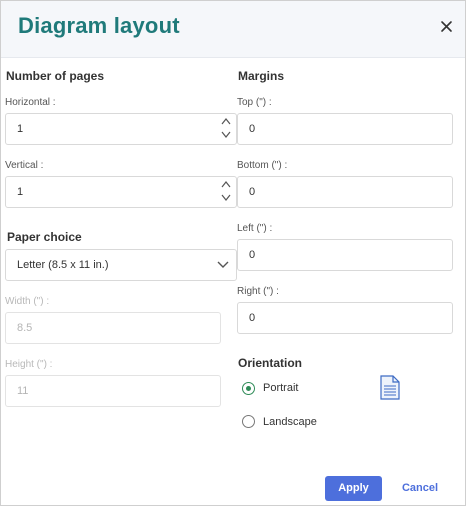 The image size is (466, 506). What do you see at coordinates (345, 192) in the screenshot?
I see `bottom-margin-input: 0` at bounding box center [345, 192].